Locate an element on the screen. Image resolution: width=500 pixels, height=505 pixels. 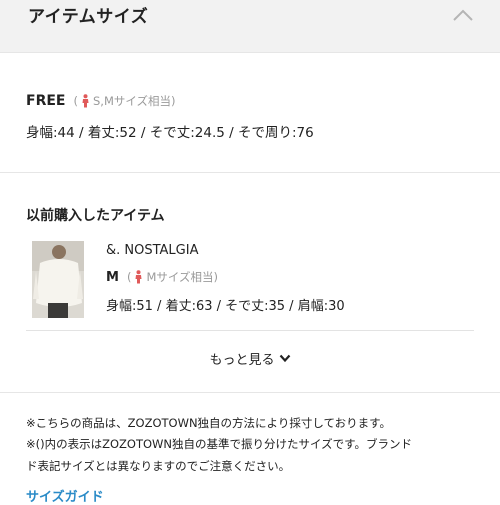
size-equivalent-hint: ( S,Mサイズ相当) is located at coordinates (124, 101).